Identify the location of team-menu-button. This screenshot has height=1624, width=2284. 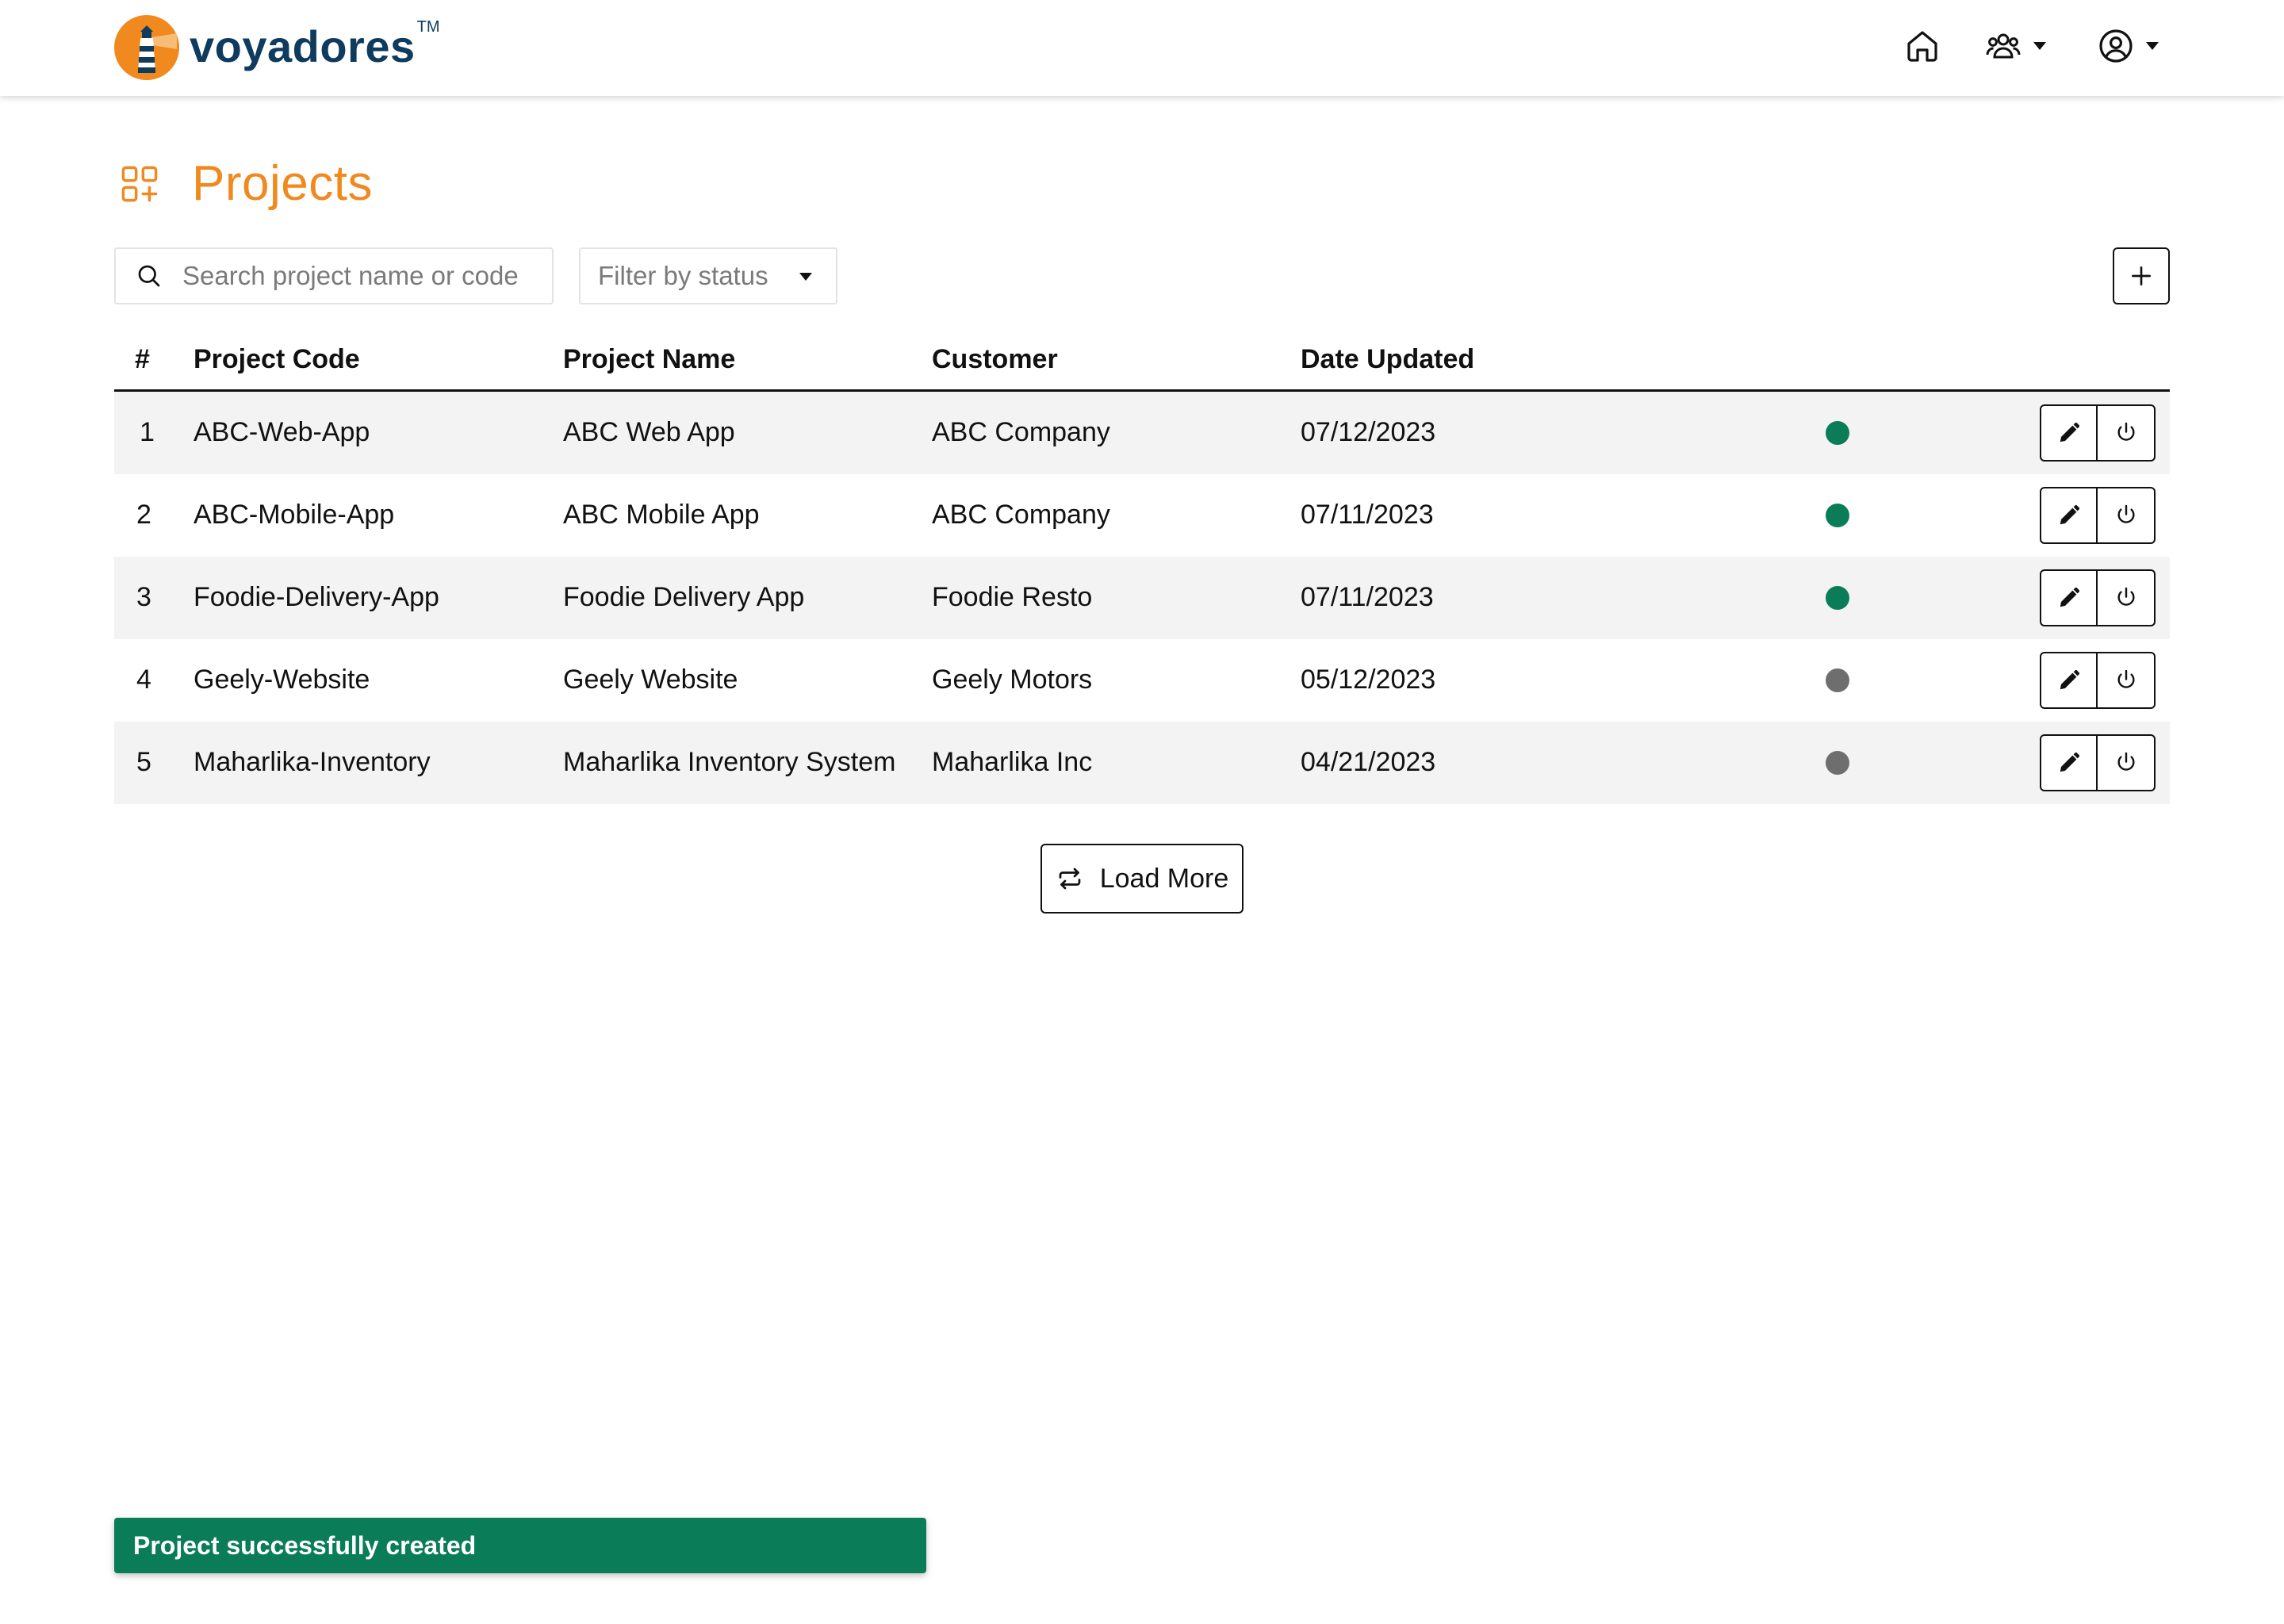
(2015, 46).